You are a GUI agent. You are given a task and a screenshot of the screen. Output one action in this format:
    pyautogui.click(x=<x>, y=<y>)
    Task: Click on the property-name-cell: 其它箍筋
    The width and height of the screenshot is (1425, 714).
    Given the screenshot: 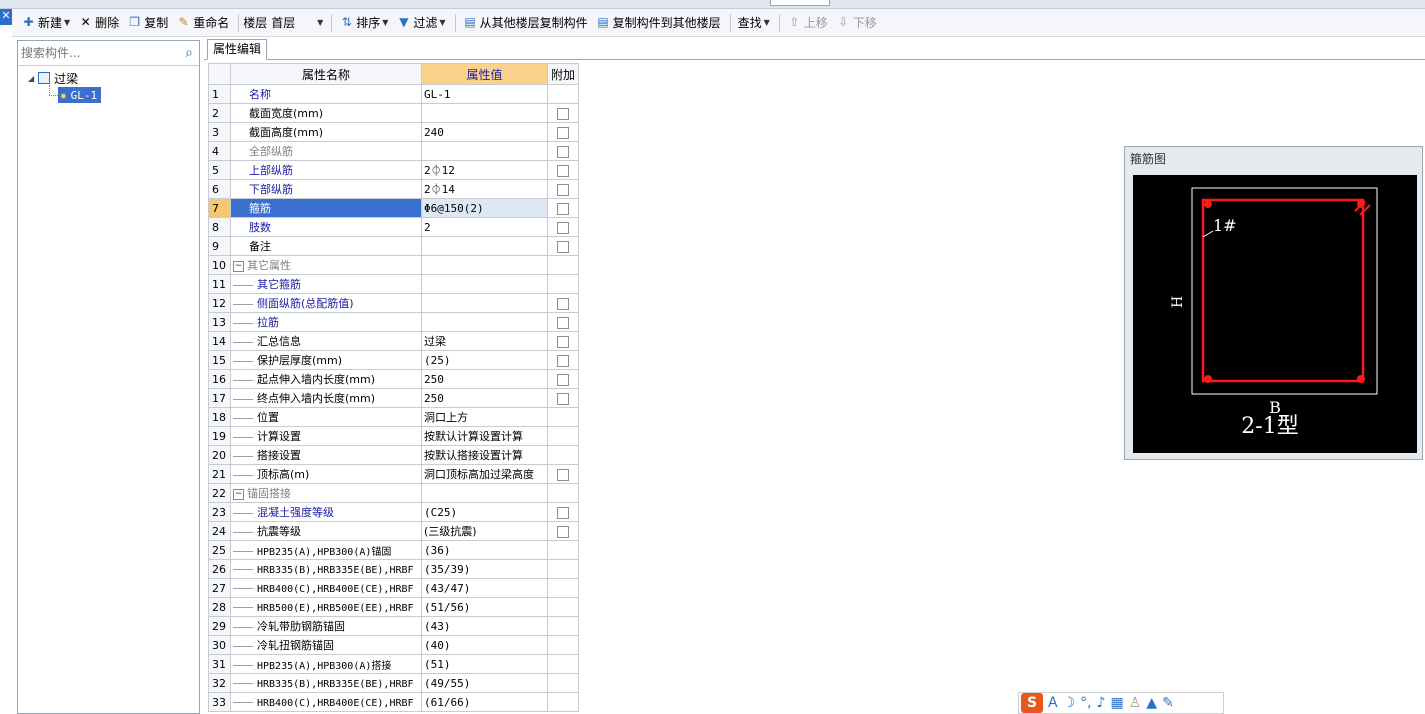 What is the action you would take?
    pyautogui.click(x=326, y=284)
    